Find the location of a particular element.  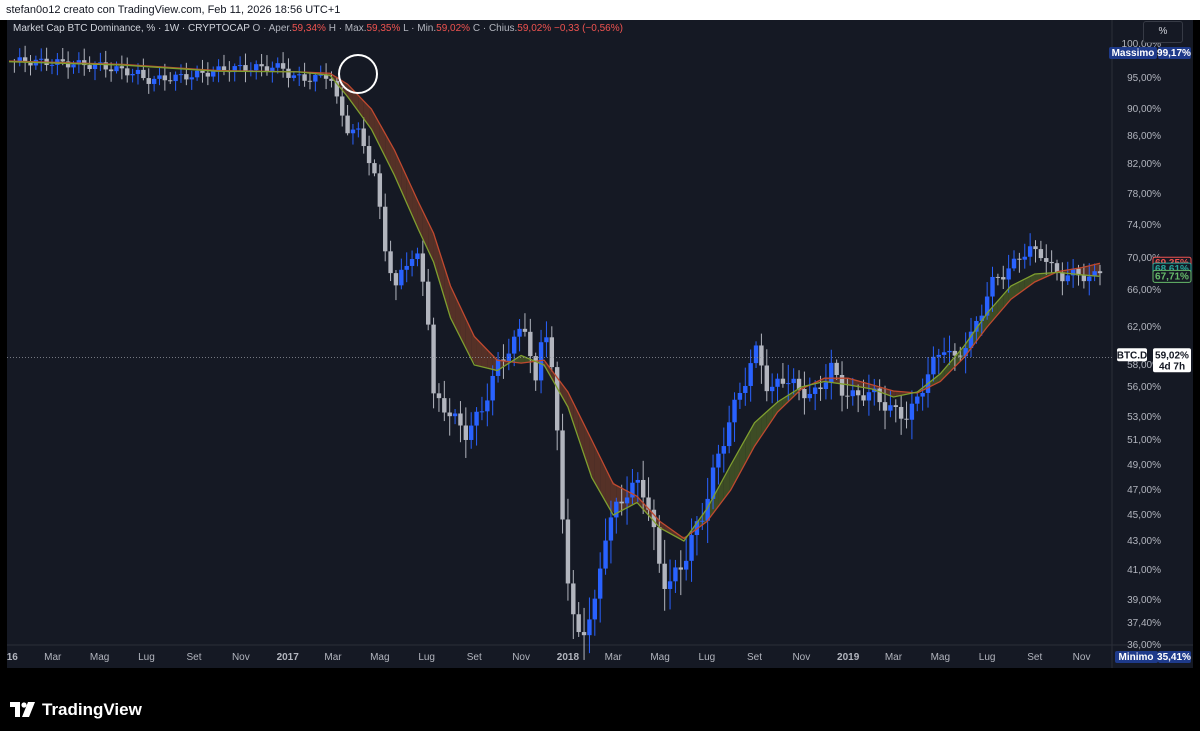

price-tick-label: 62,00% is located at coordinates (1144, 327).